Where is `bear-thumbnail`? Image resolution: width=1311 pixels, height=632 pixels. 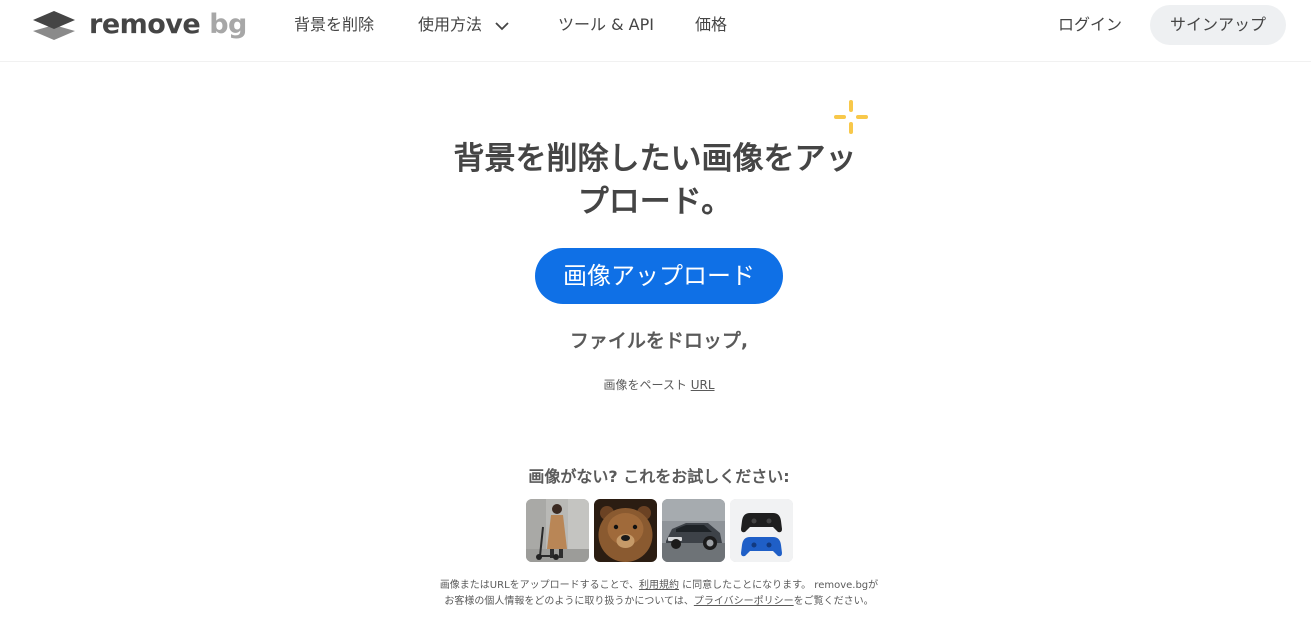 bear-thumbnail is located at coordinates (625, 530).